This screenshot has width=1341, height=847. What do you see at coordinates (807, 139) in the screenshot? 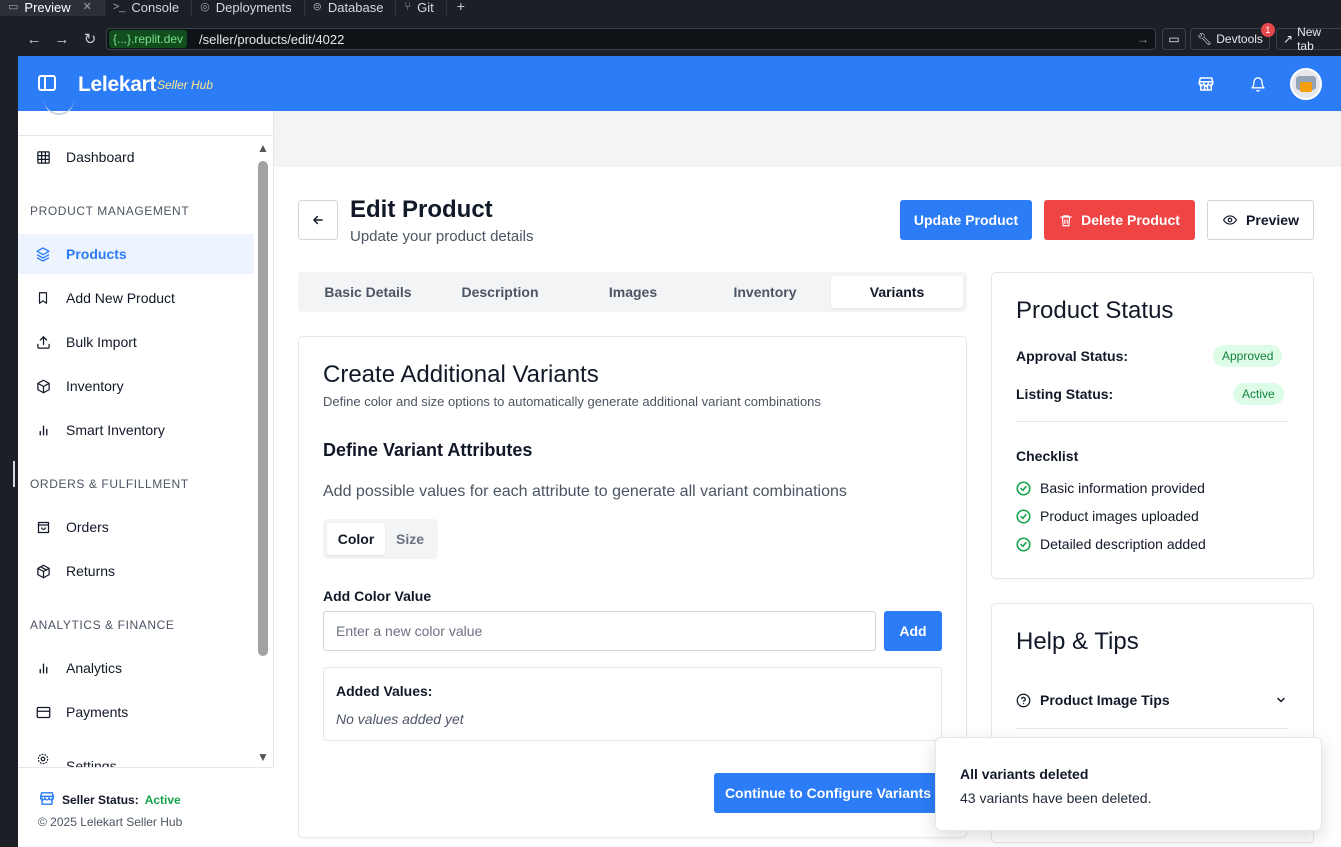
I see `main-top-band` at bounding box center [807, 139].